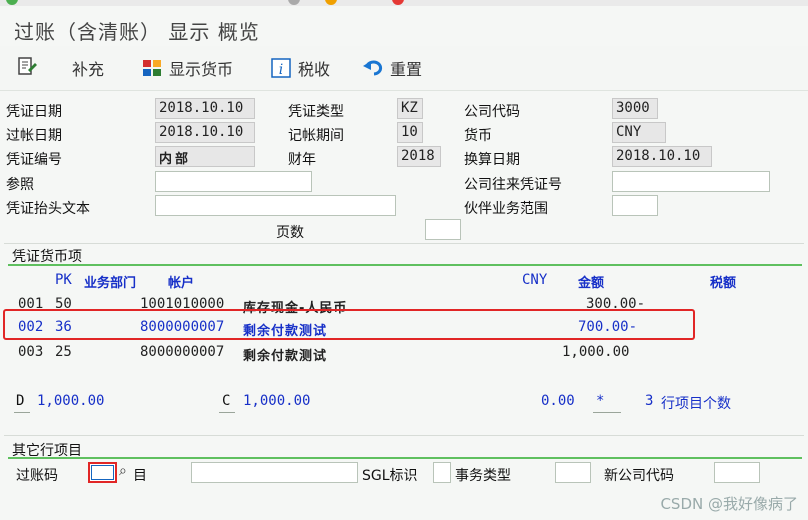 Image resolution: width=808 pixels, height=520 pixels. What do you see at coordinates (277, 401) in the screenshot?
I see `credit-total: 1,000.00` at bounding box center [277, 401].